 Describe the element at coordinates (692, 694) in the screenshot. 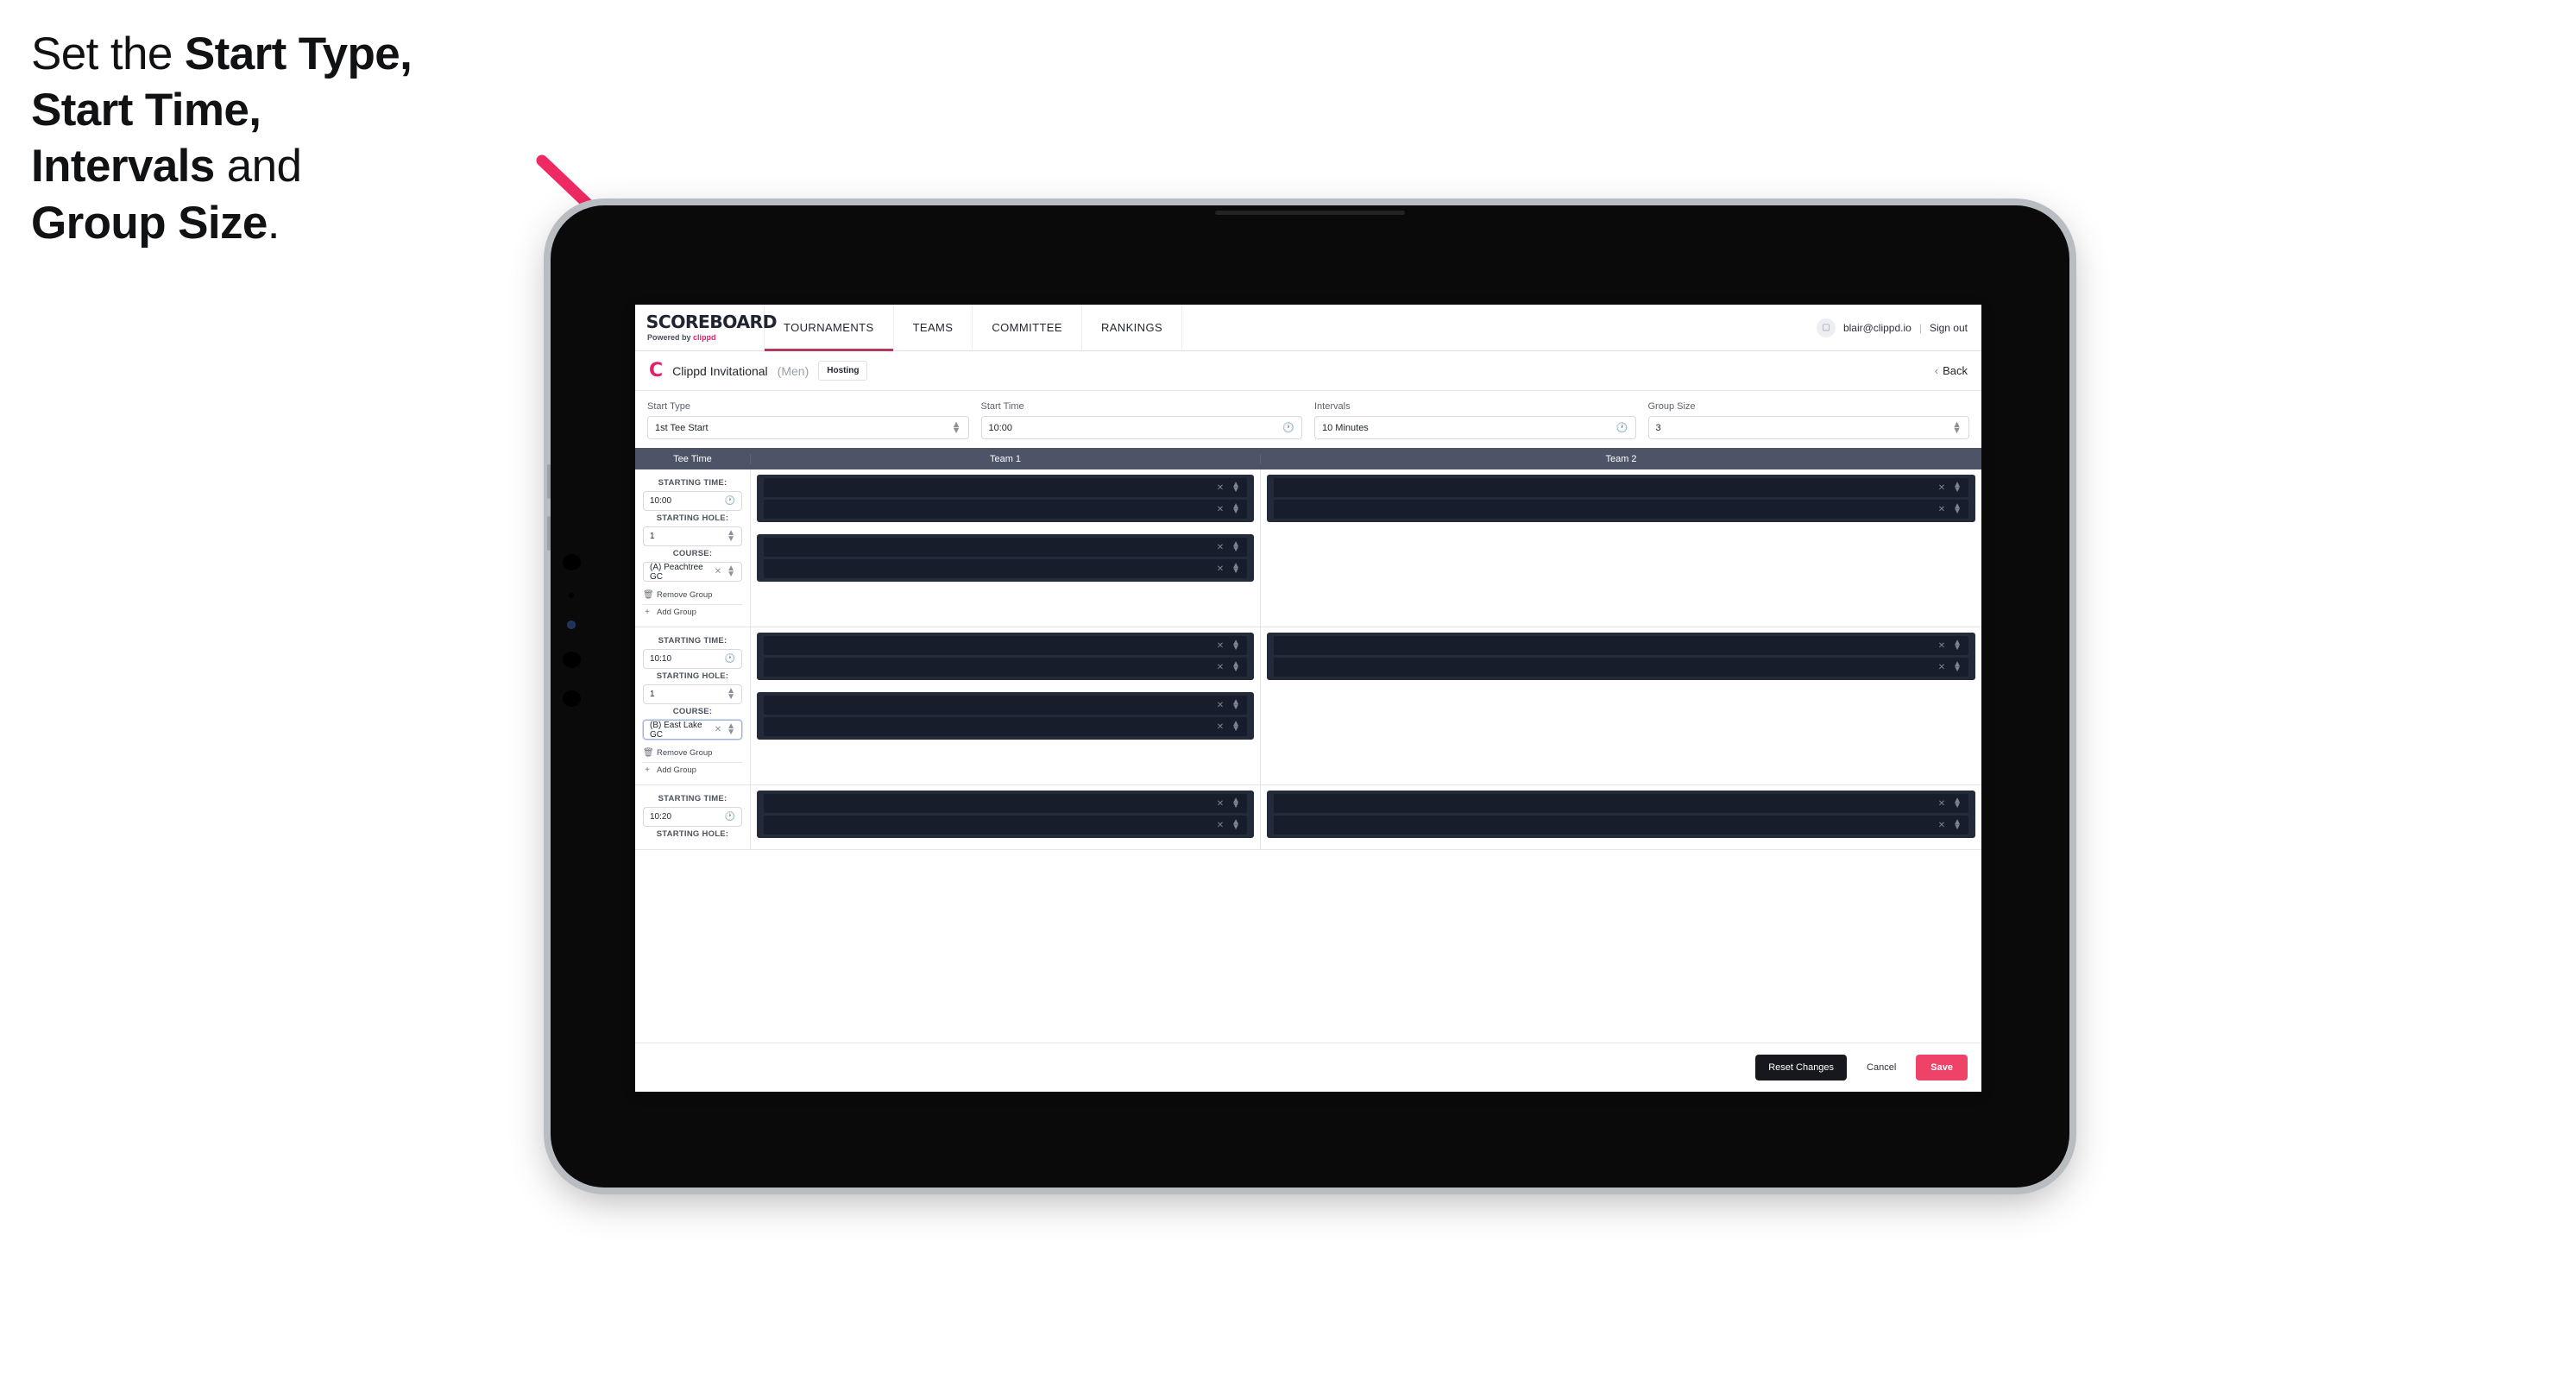

I see `starting-hole-select-2: 1 ▲ ▼` at that location.